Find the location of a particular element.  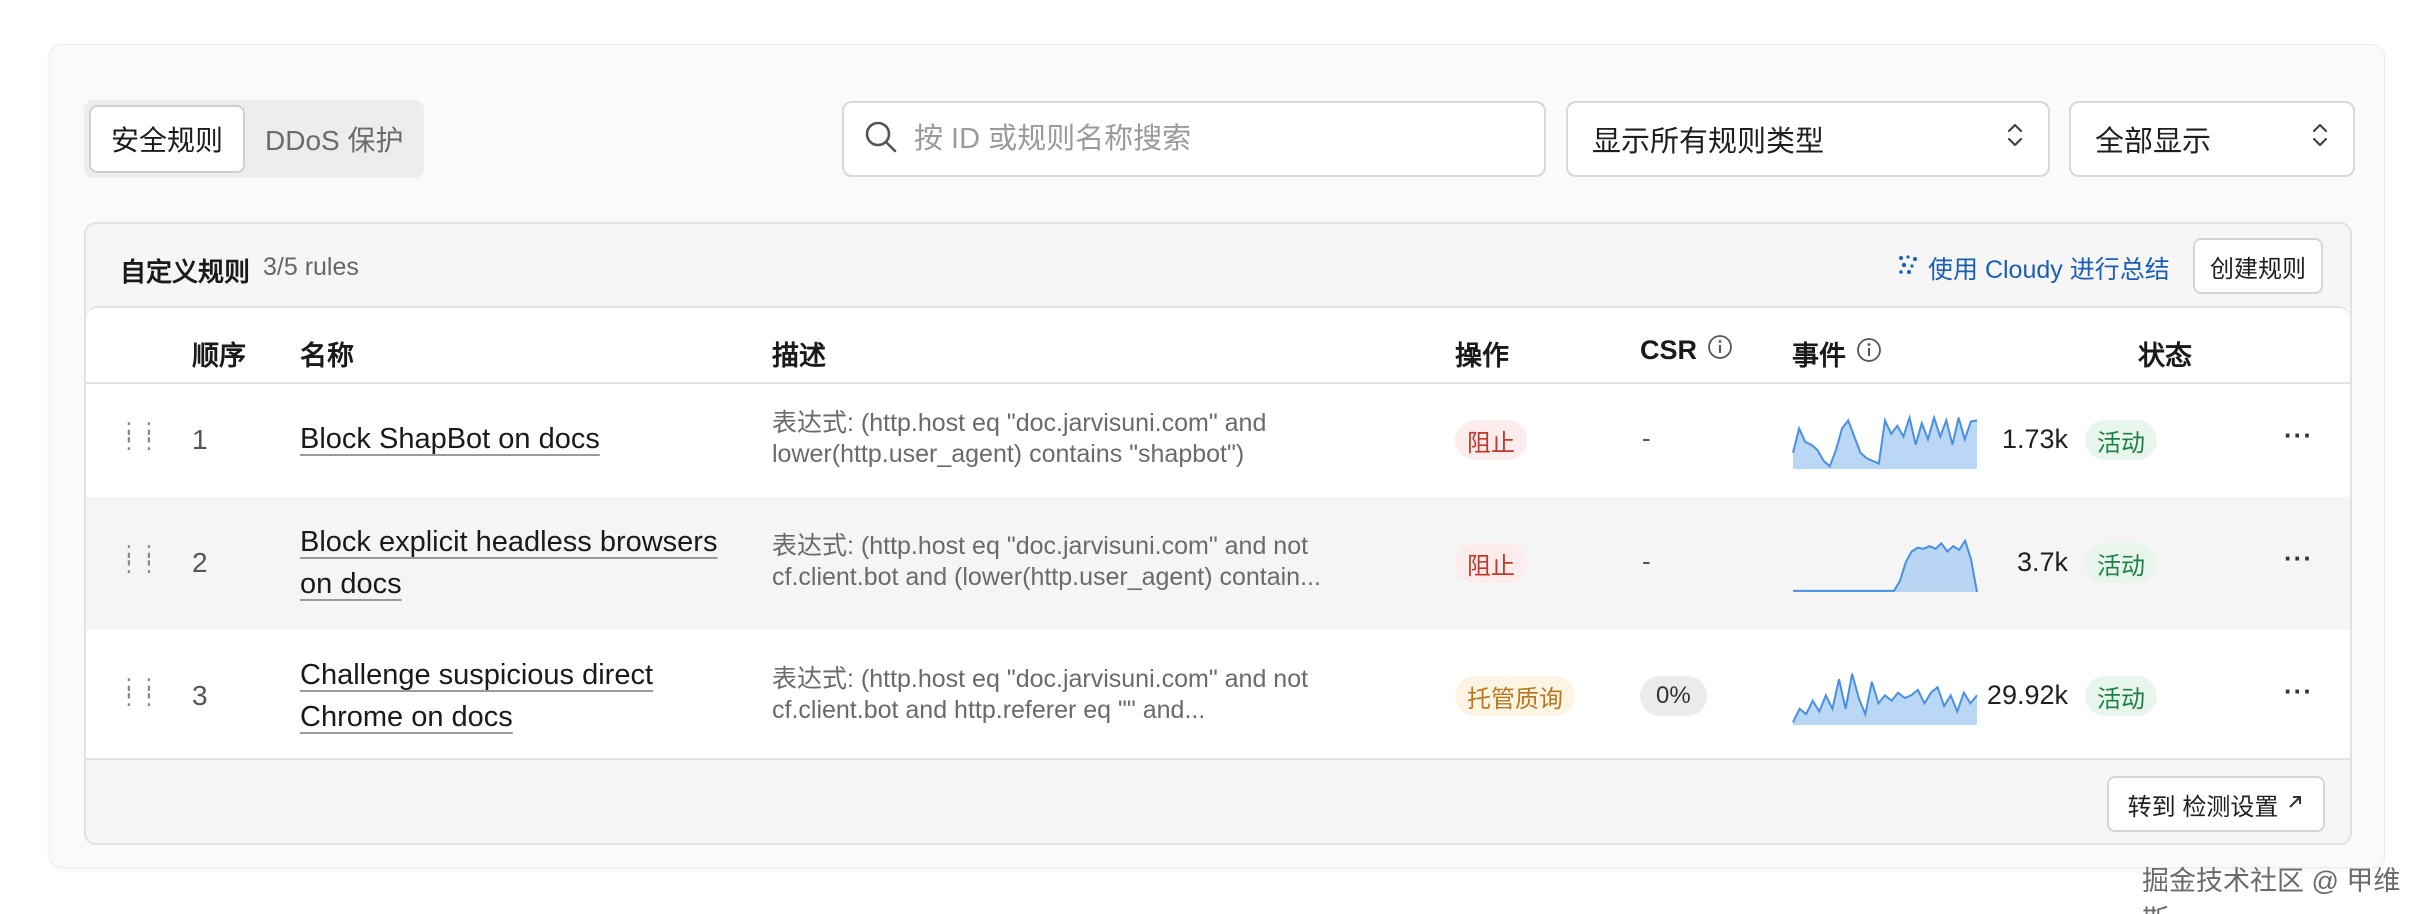

rule-order: 1 is located at coordinates (200, 439).